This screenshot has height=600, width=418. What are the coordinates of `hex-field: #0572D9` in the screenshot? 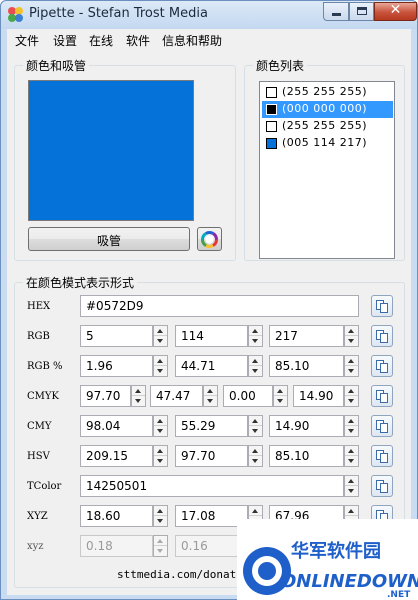 It's located at (219, 306).